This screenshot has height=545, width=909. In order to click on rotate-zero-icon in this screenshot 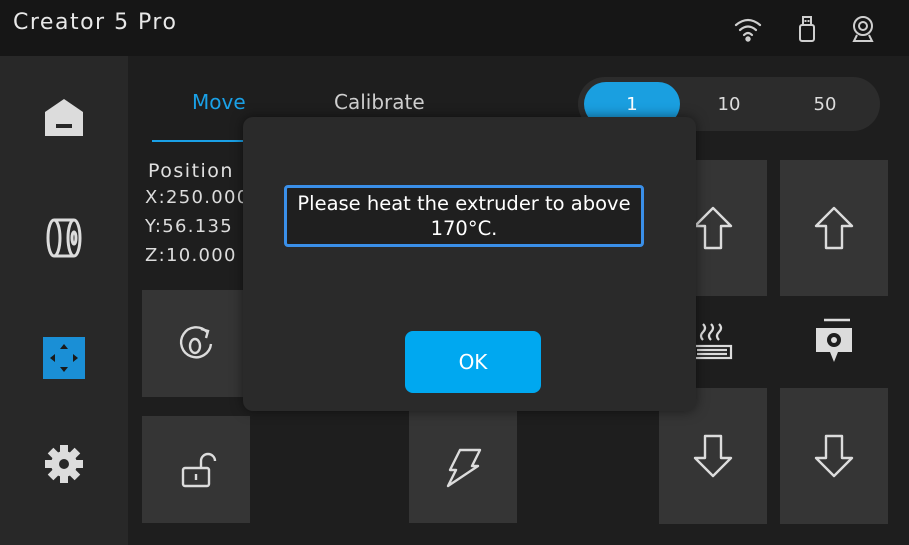, I will do `click(196, 341)`.